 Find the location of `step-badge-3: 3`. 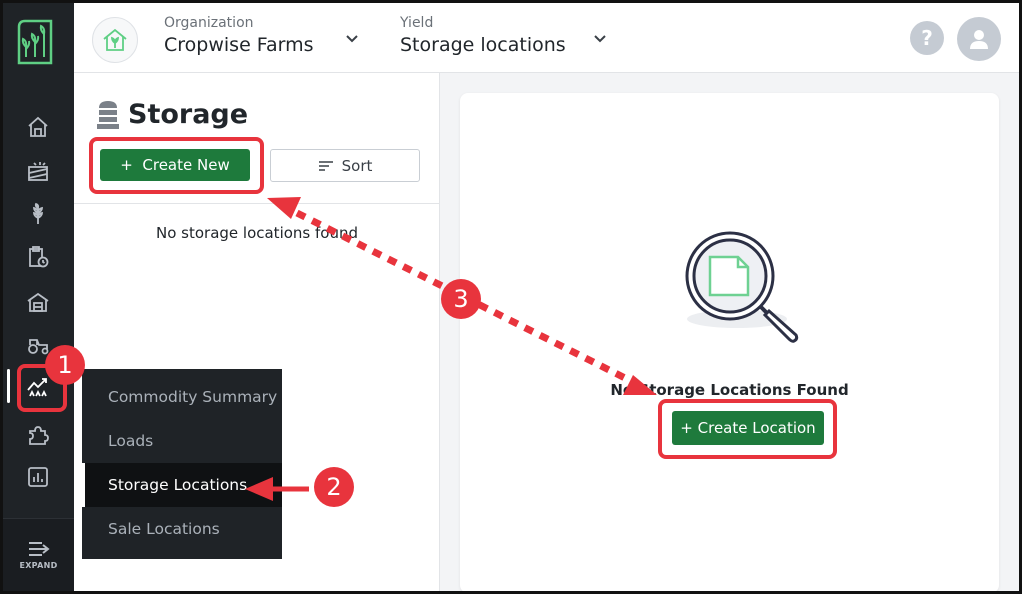

step-badge-3: 3 is located at coordinates (461, 299).